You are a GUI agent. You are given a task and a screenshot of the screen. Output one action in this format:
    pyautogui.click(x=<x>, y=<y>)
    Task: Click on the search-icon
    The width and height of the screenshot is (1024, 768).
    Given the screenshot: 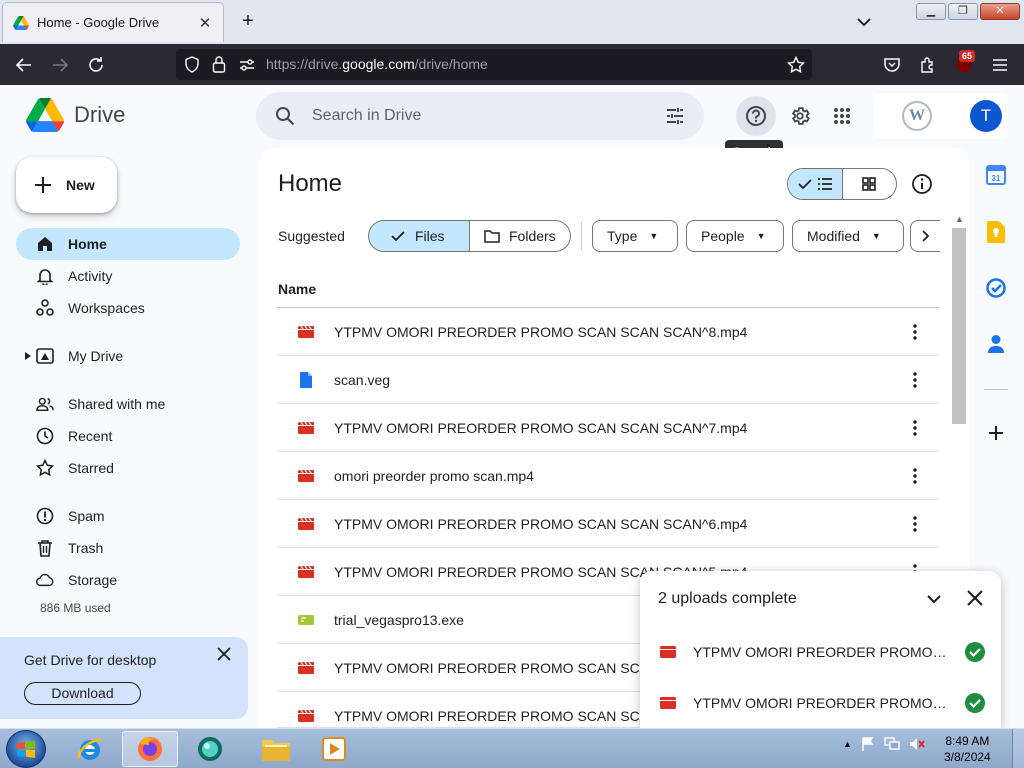 What is the action you would take?
    pyautogui.click(x=285, y=116)
    